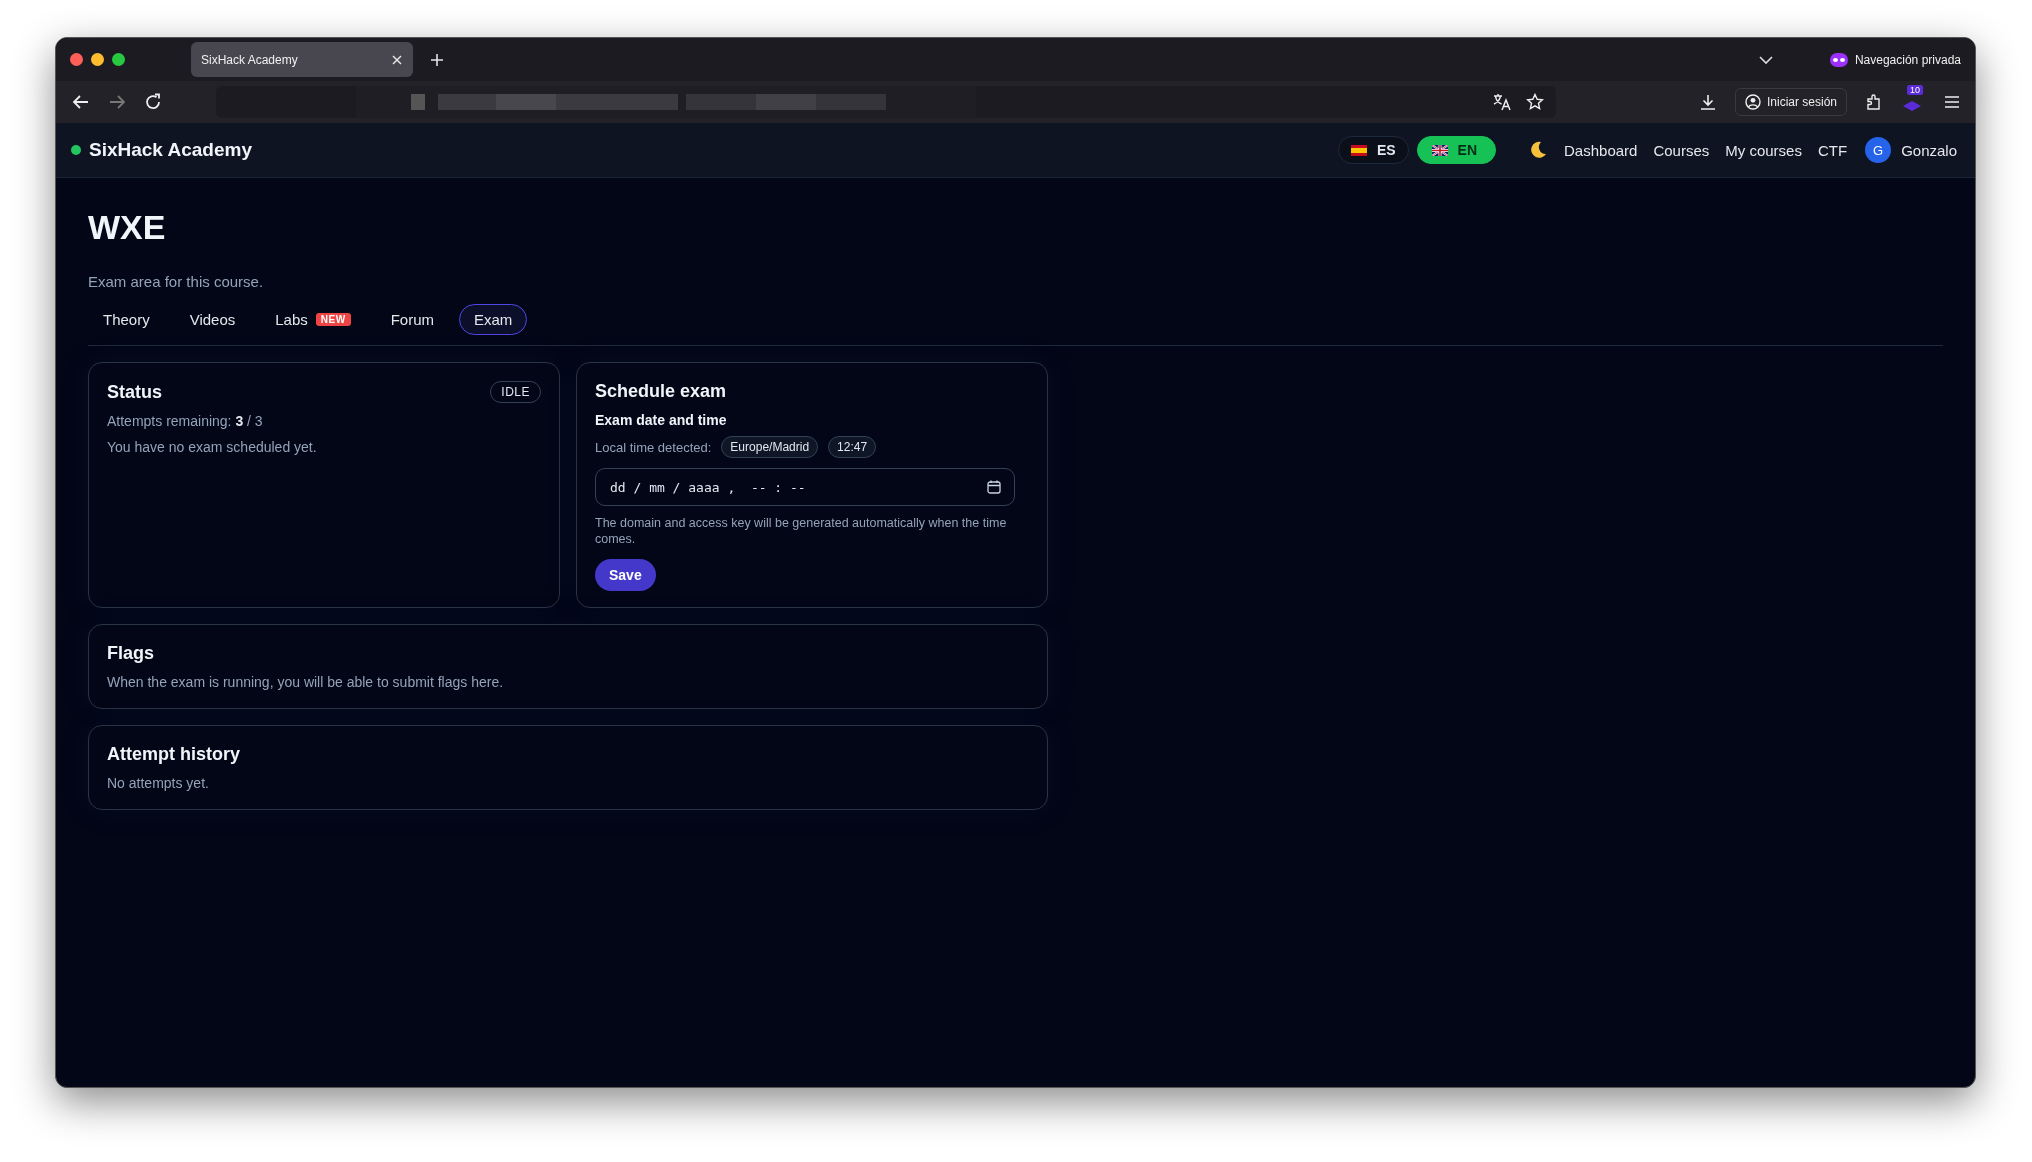 This screenshot has width=2032, height=1162. I want to click on reload-icon, so click(153, 102).